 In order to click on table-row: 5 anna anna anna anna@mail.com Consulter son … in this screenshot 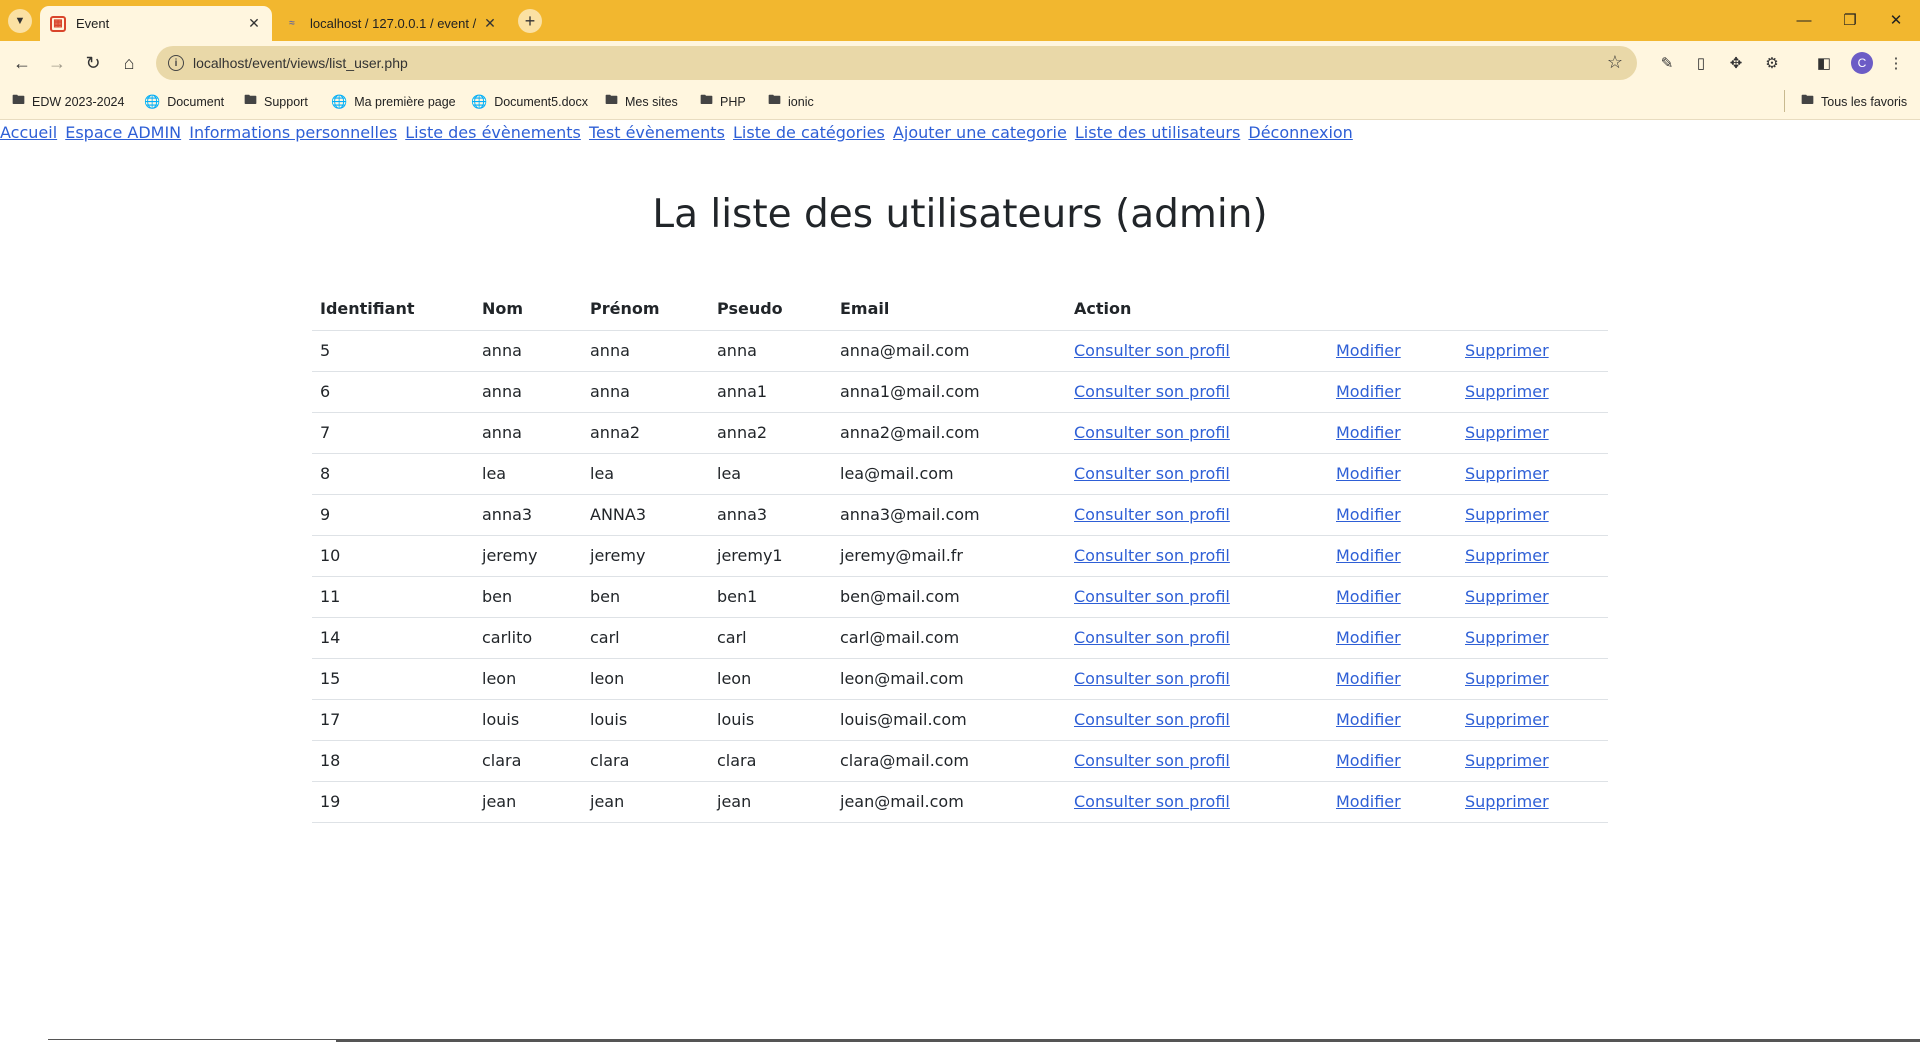, I will do `click(960, 351)`.